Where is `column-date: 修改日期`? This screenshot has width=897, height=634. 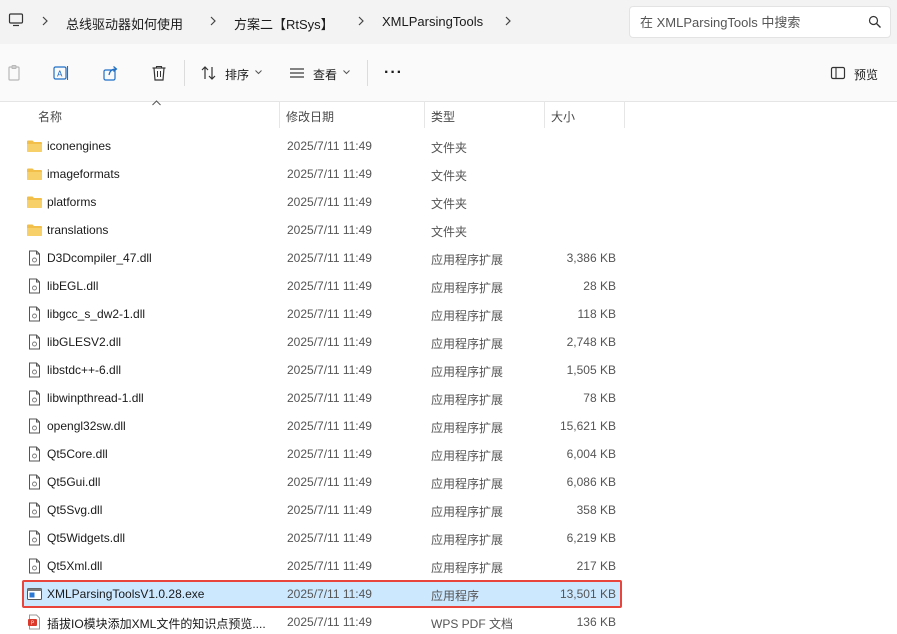
column-date: 修改日期 is located at coordinates (352, 114).